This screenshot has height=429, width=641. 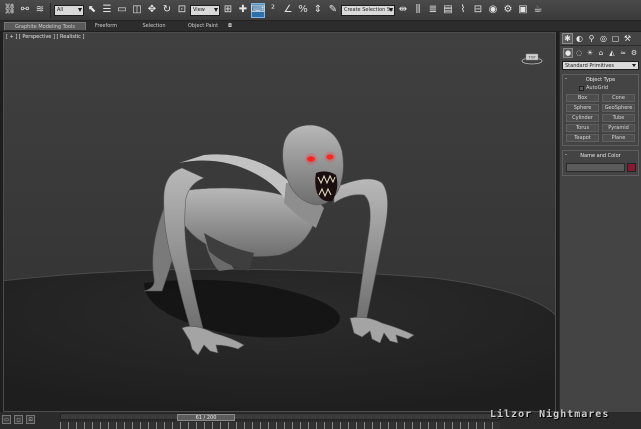 What do you see at coordinates (303, 10) in the screenshot?
I see `percent-snap-icon: %` at bounding box center [303, 10].